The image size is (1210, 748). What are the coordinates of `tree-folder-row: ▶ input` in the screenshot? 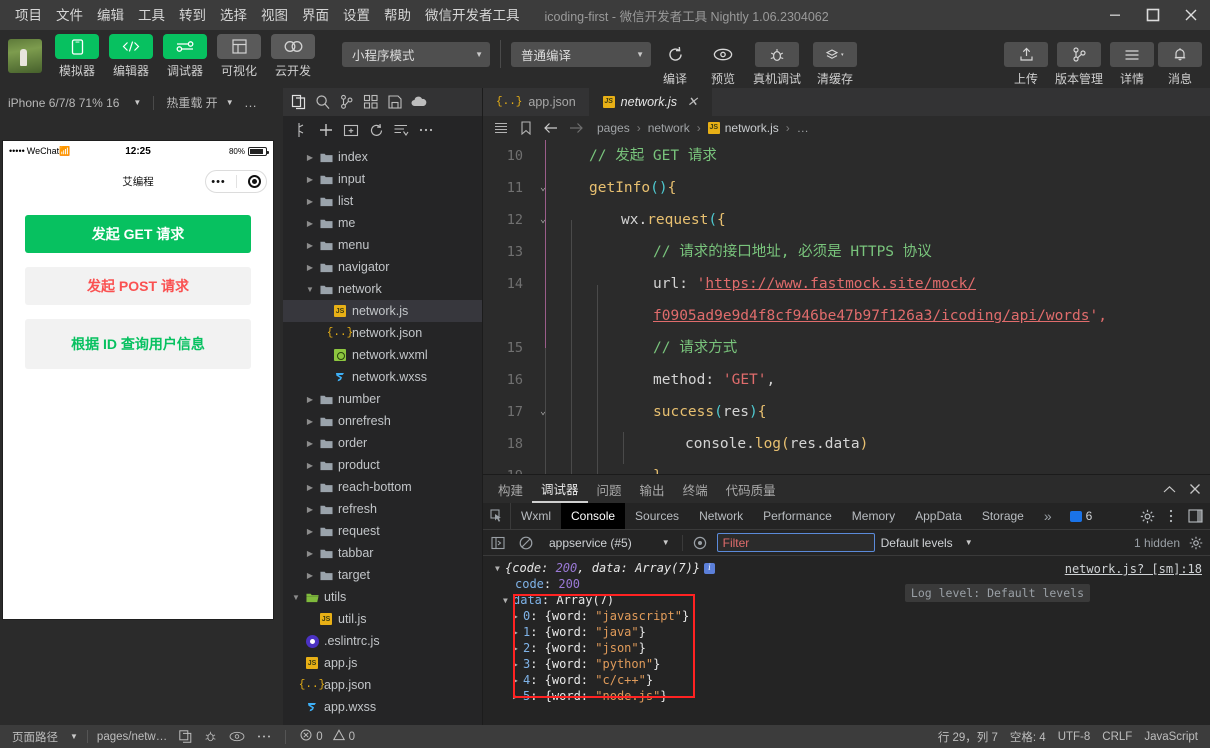 It's located at (382, 179).